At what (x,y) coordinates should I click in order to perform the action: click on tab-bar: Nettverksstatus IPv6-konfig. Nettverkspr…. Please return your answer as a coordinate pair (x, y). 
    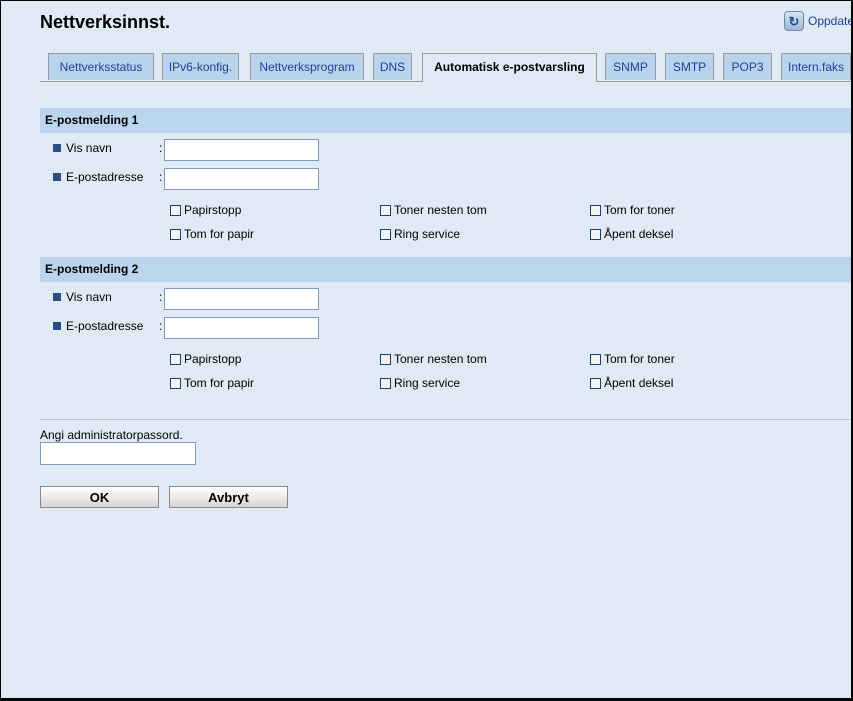
    Looking at the image, I should click on (445, 67).